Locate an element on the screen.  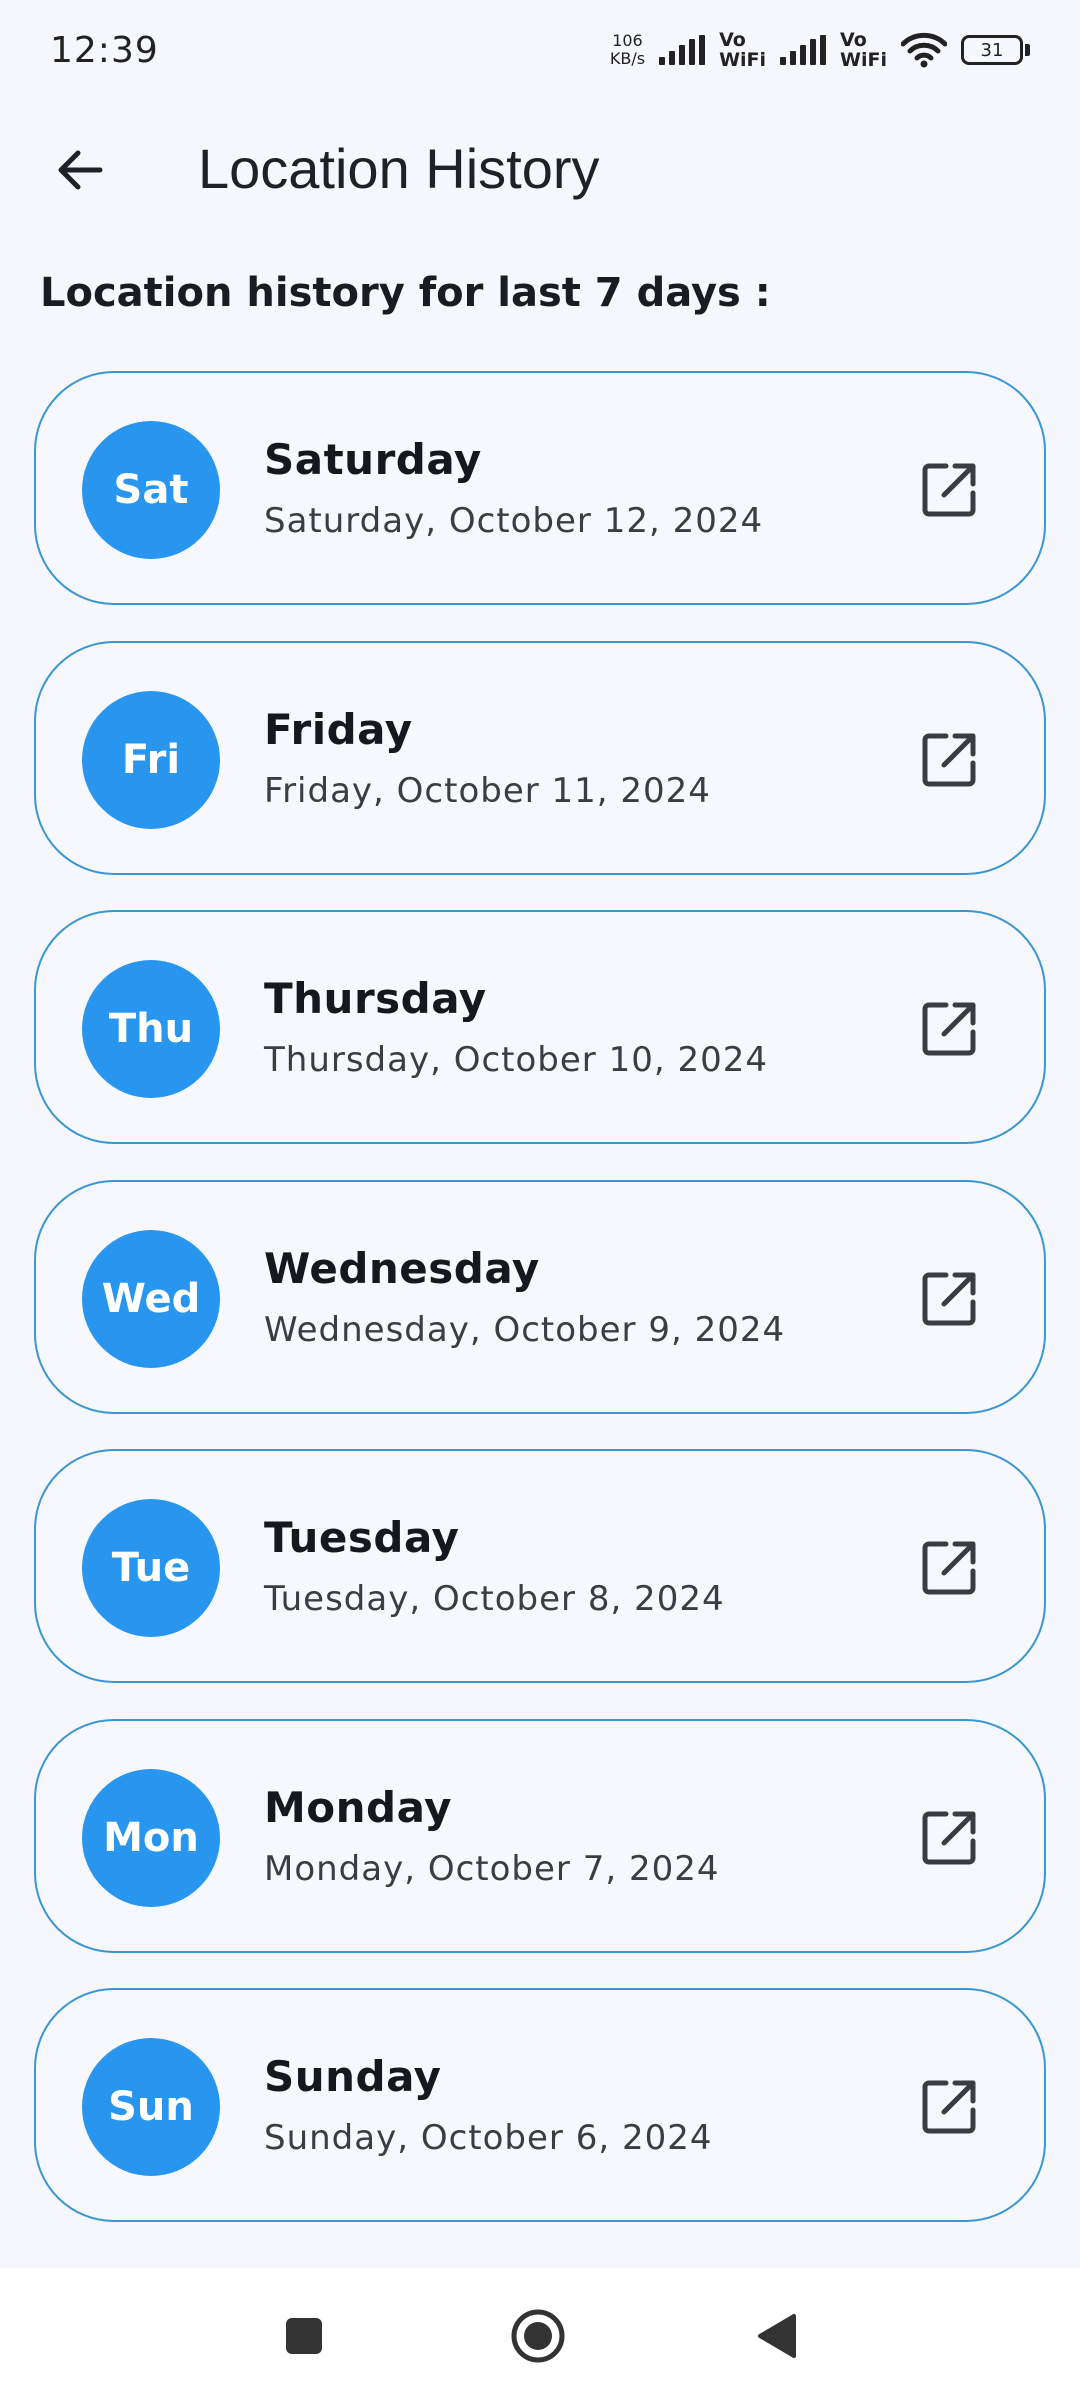
day-avatar: Mon is located at coordinates (151, 1837).